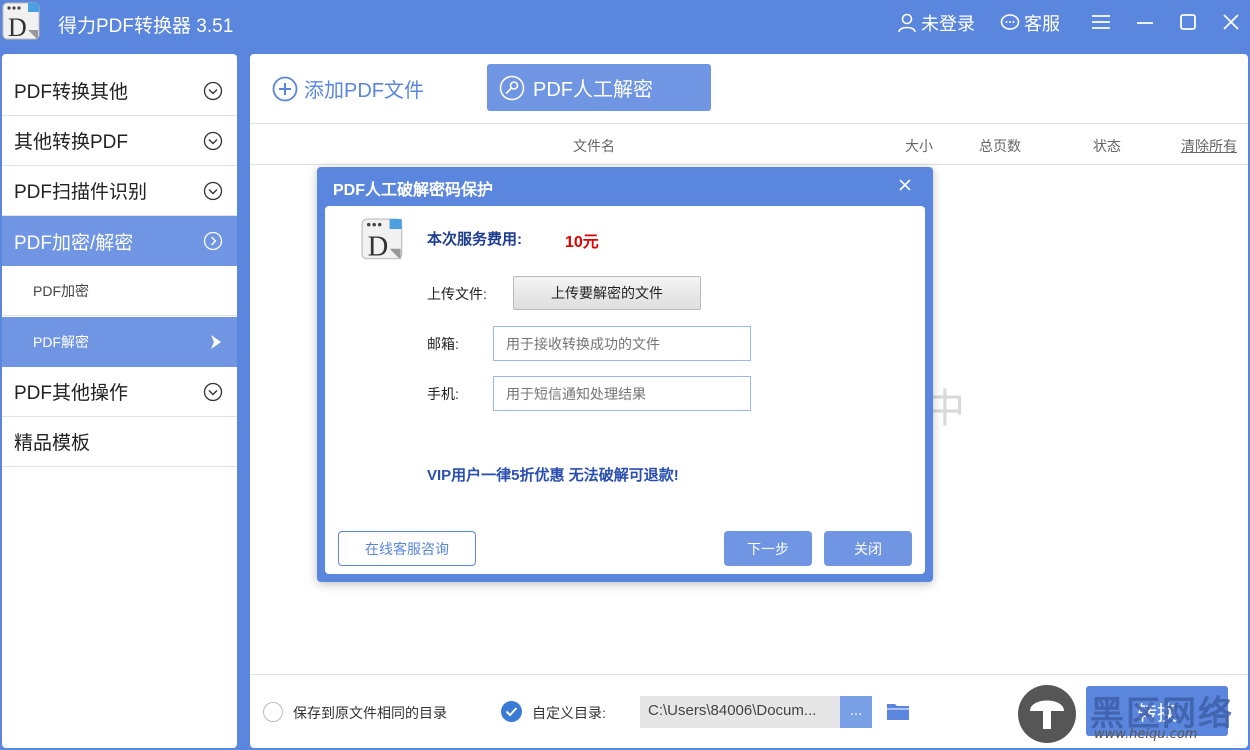  Describe the element at coordinates (74, 243) in the screenshot. I see `sidebar-item-label: PDF加密/解密` at that location.